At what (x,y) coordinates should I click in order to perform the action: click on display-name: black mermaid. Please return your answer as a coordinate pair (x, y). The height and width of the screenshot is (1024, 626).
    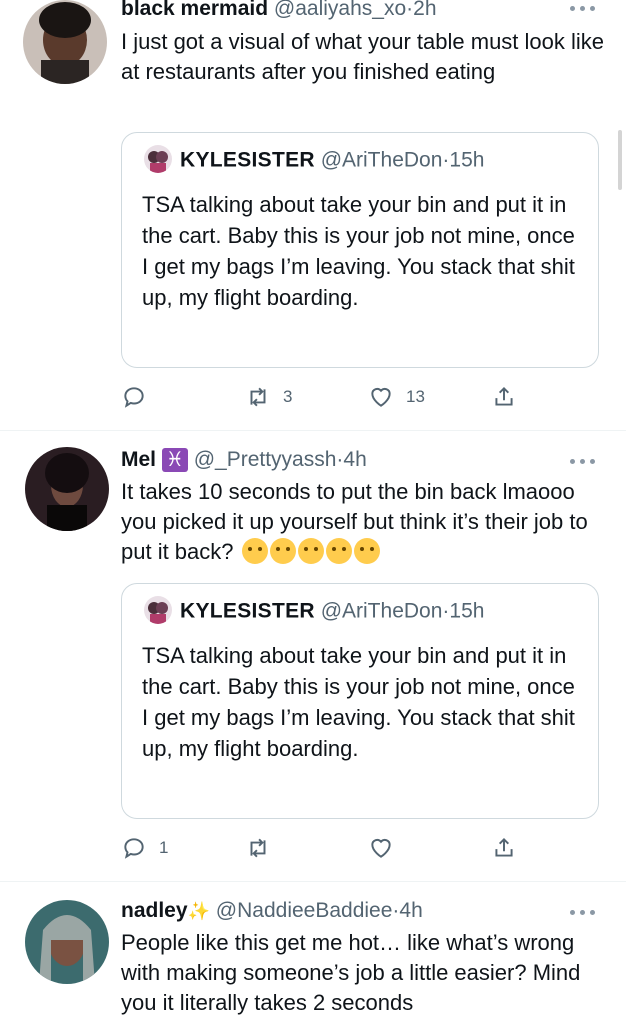
    Looking at the image, I should click on (194, 10).